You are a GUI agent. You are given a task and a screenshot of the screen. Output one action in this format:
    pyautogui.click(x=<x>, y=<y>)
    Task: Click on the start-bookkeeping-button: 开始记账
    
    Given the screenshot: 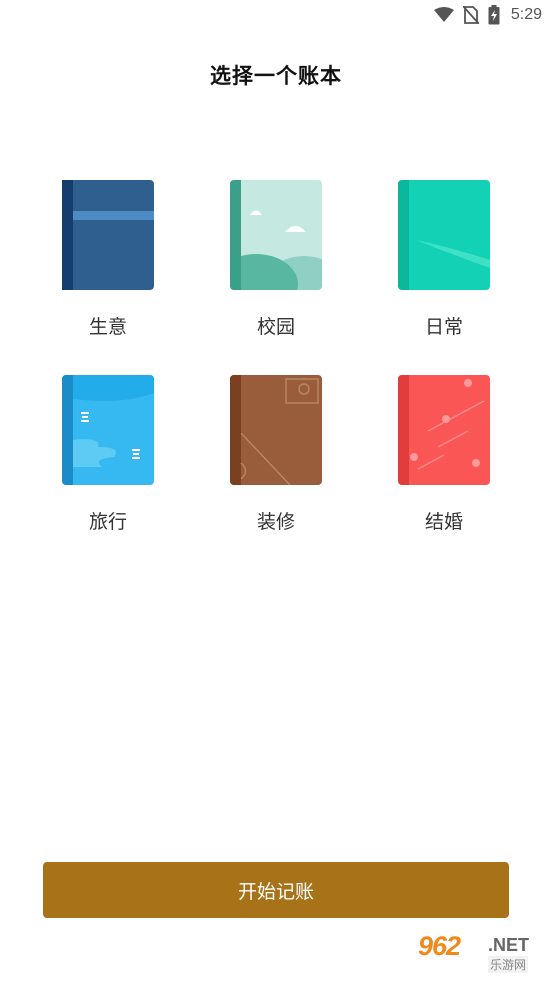 What is the action you would take?
    pyautogui.click(x=276, y=890)
    